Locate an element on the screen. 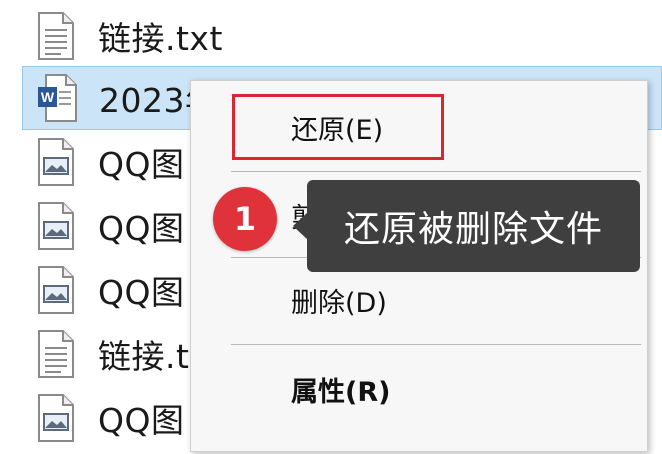  tooltip-arrow is located at coordinates (300, 226).